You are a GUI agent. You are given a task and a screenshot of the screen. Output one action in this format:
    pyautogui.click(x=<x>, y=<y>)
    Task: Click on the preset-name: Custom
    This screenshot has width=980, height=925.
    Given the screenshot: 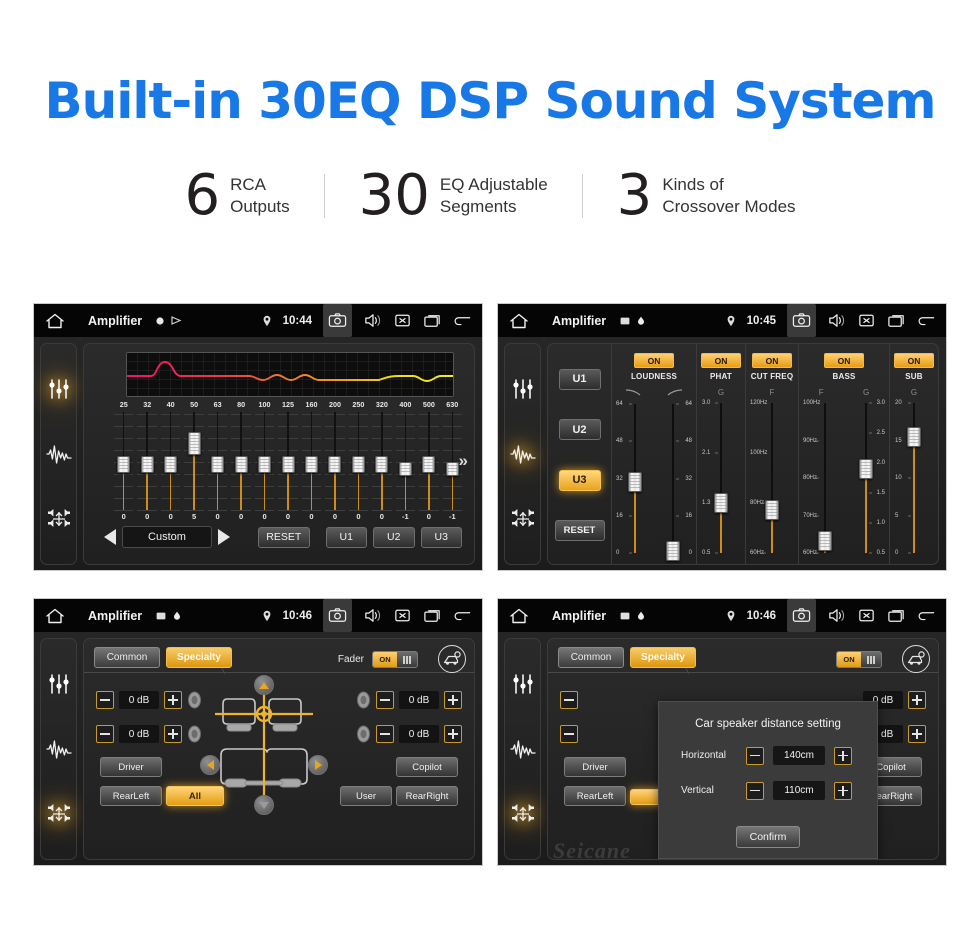 What is the action you would take?
    pyautogui.click(x=167, y=537)
    